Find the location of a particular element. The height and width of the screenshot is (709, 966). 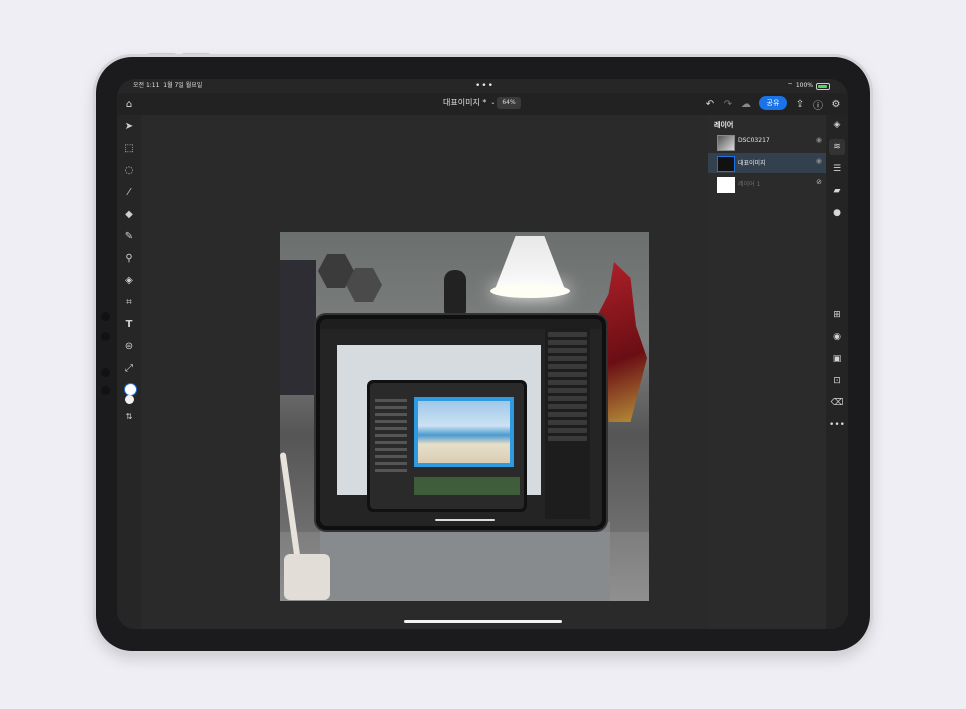

photo-mic is located at coordinates (455, 295).